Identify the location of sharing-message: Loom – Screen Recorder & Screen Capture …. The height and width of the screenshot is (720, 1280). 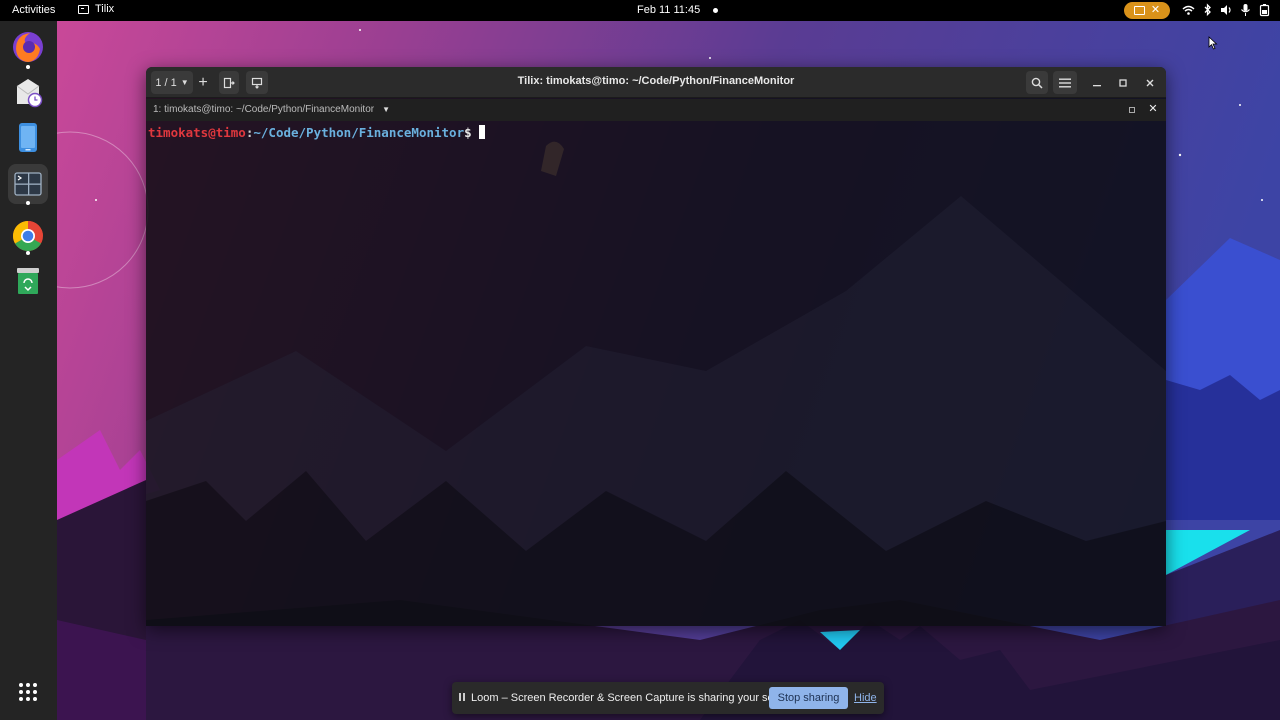
(635, 698).